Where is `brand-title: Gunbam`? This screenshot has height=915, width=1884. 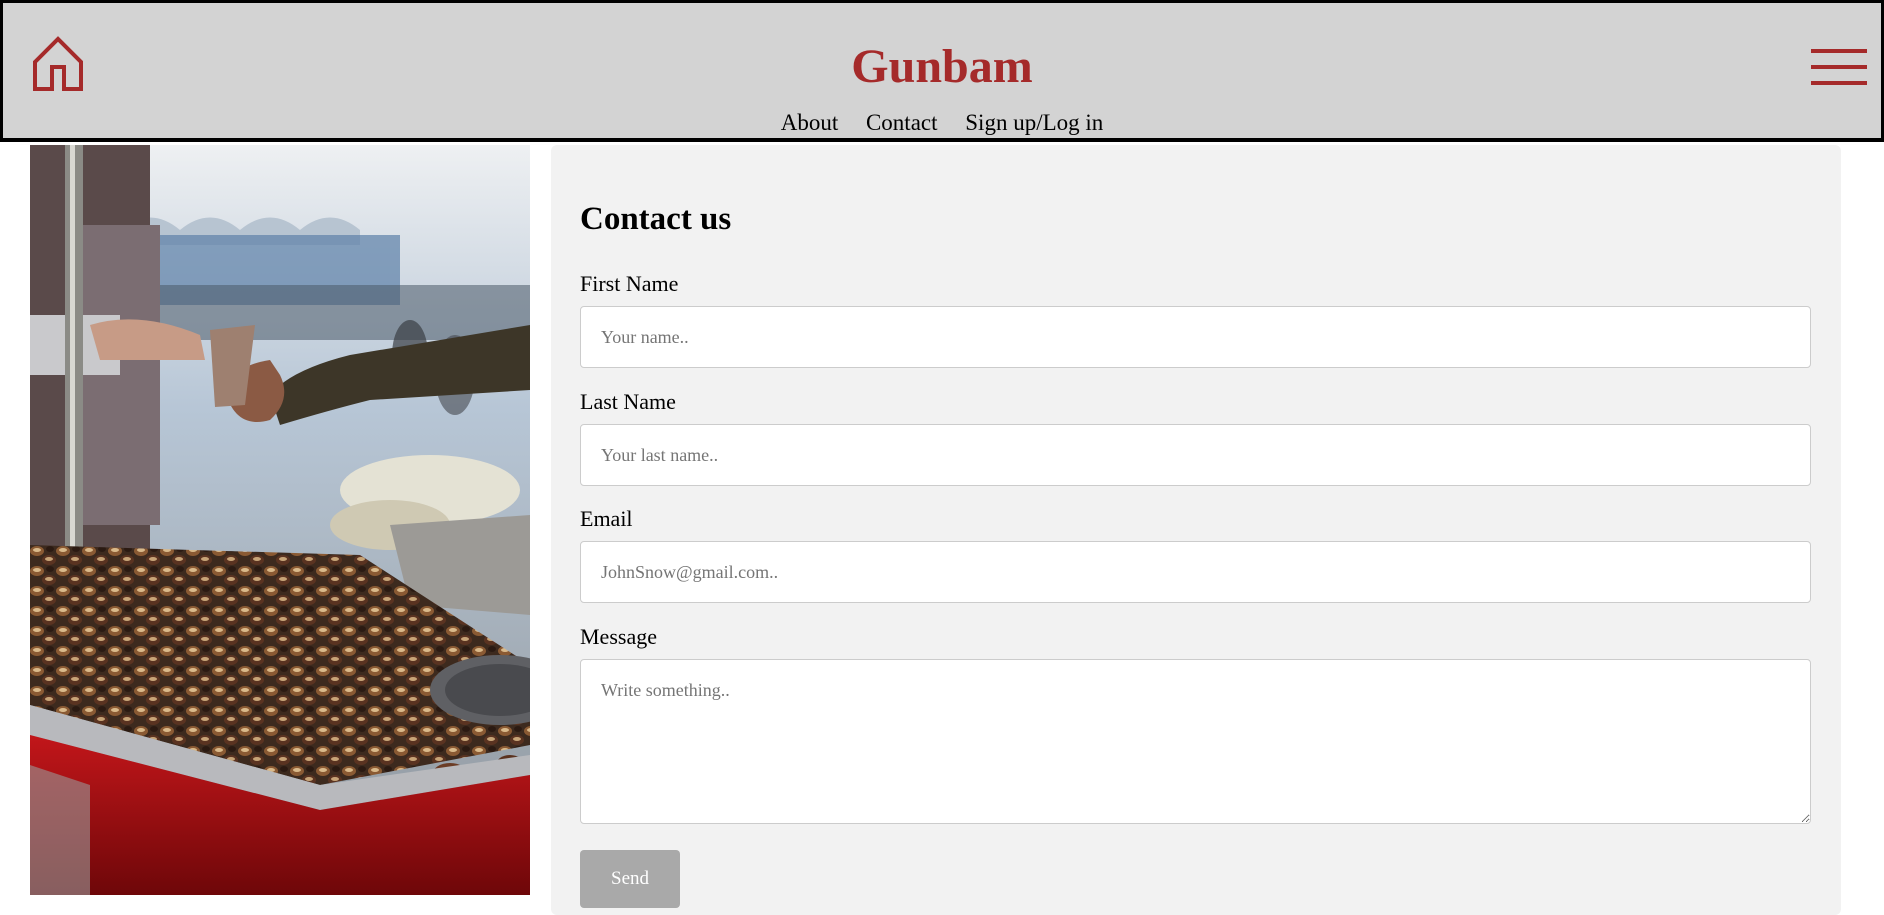
brand-title: Gunbam is located at coordinates (942, 67).